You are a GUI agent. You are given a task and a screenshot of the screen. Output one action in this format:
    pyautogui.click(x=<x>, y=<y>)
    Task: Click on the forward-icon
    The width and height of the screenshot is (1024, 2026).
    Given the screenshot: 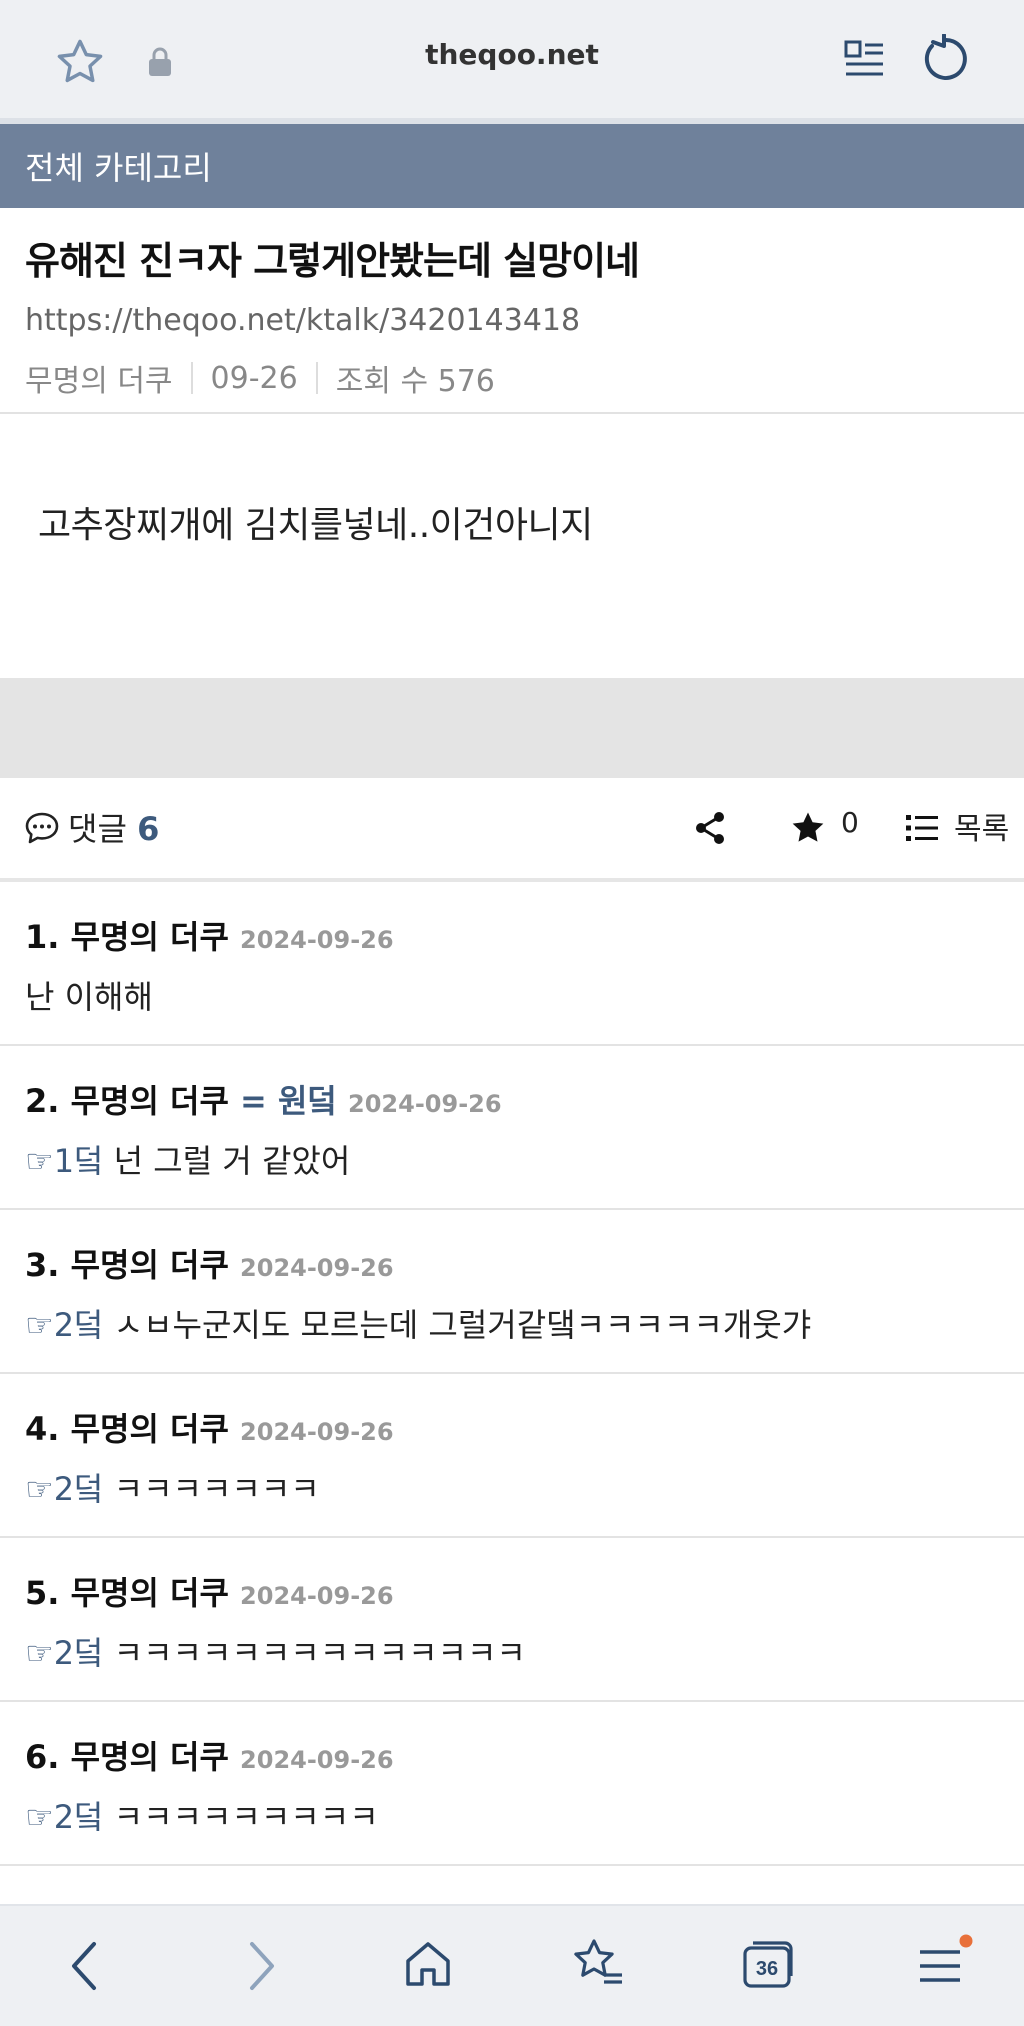 What is the action you would take?
    pyautogui.click(x=260, y=1966)
    